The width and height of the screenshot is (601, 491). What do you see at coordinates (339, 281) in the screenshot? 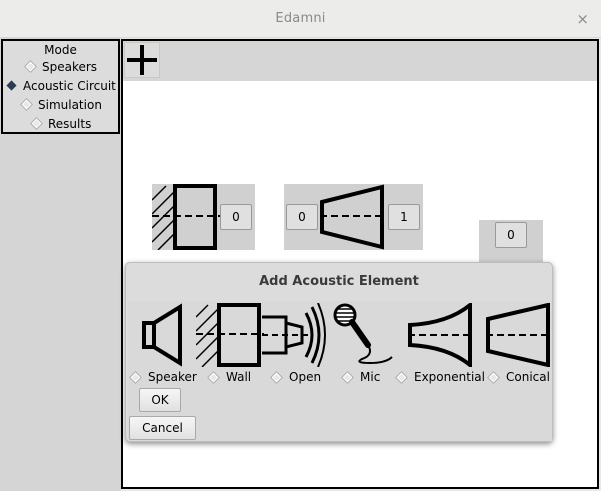
I see `dialog-title: Add Acoustic Element` at bounding box center [339, 281].